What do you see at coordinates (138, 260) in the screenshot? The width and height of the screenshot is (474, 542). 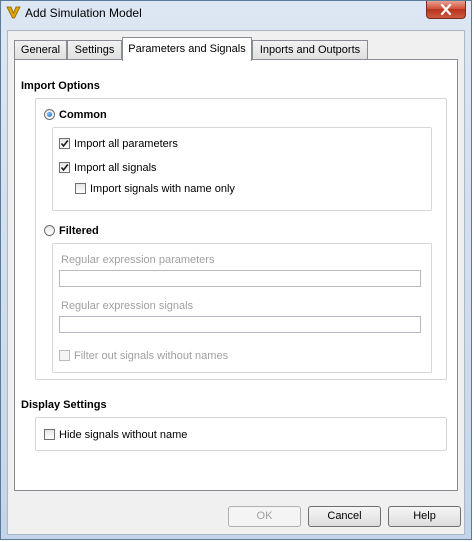 I see `regex-parameters-label: Regular expression parameters` at bounding box center [138, 260].